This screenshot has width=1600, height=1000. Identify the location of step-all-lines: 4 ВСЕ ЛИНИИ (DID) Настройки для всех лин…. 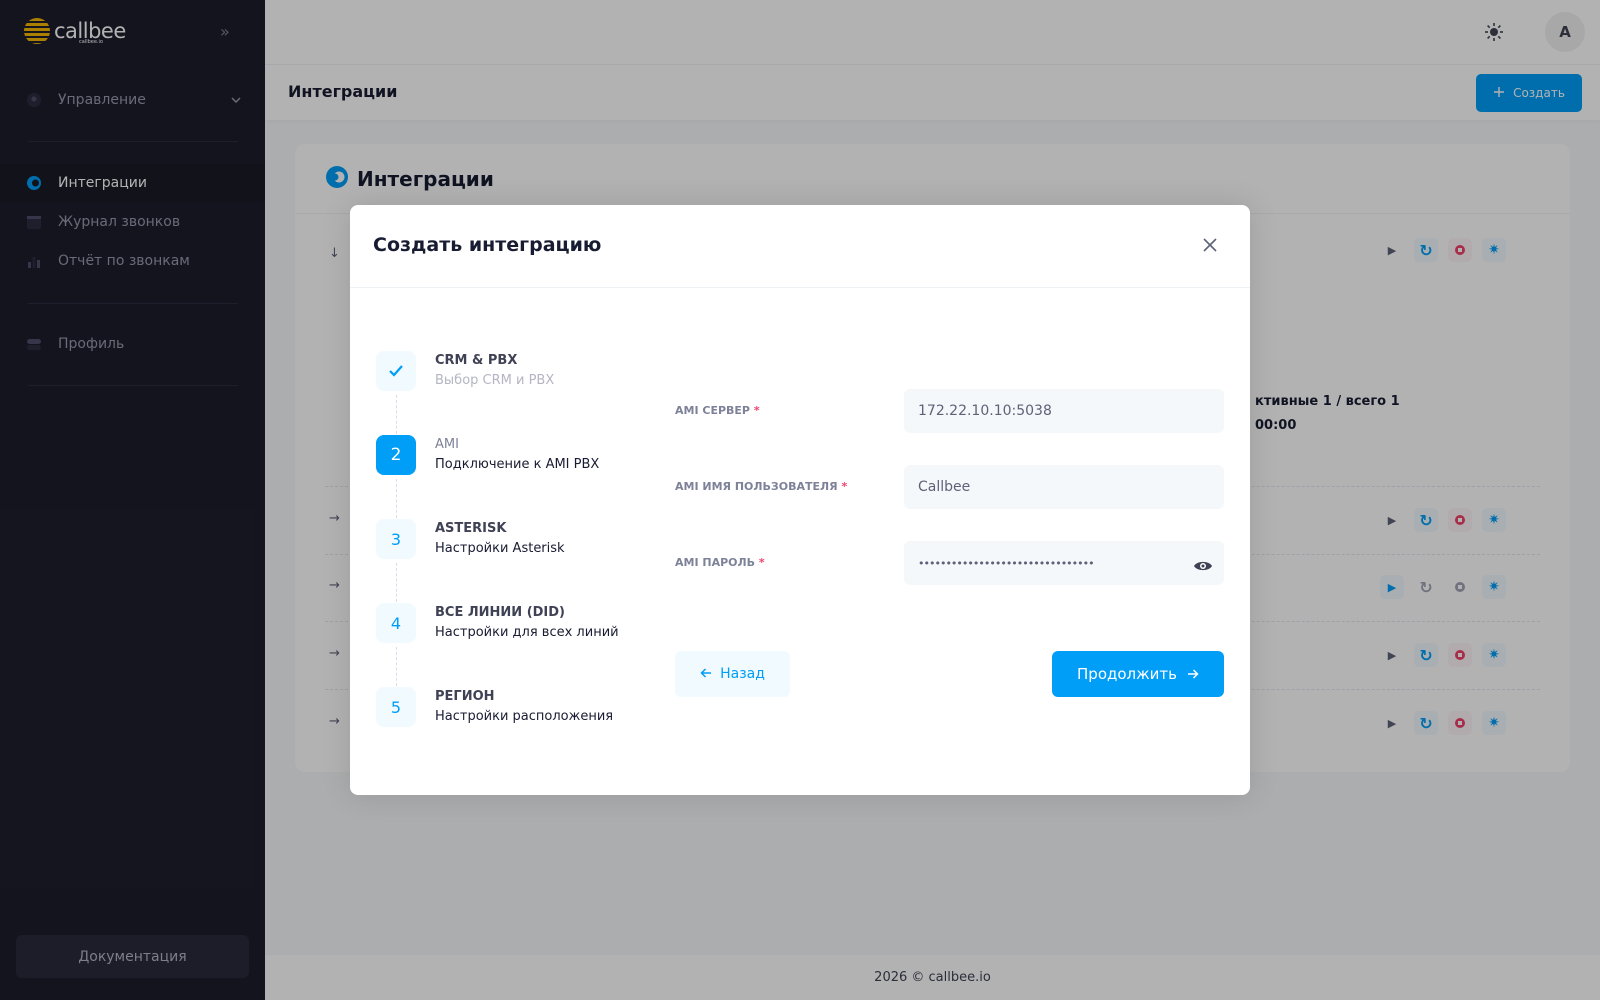
(526, 633).